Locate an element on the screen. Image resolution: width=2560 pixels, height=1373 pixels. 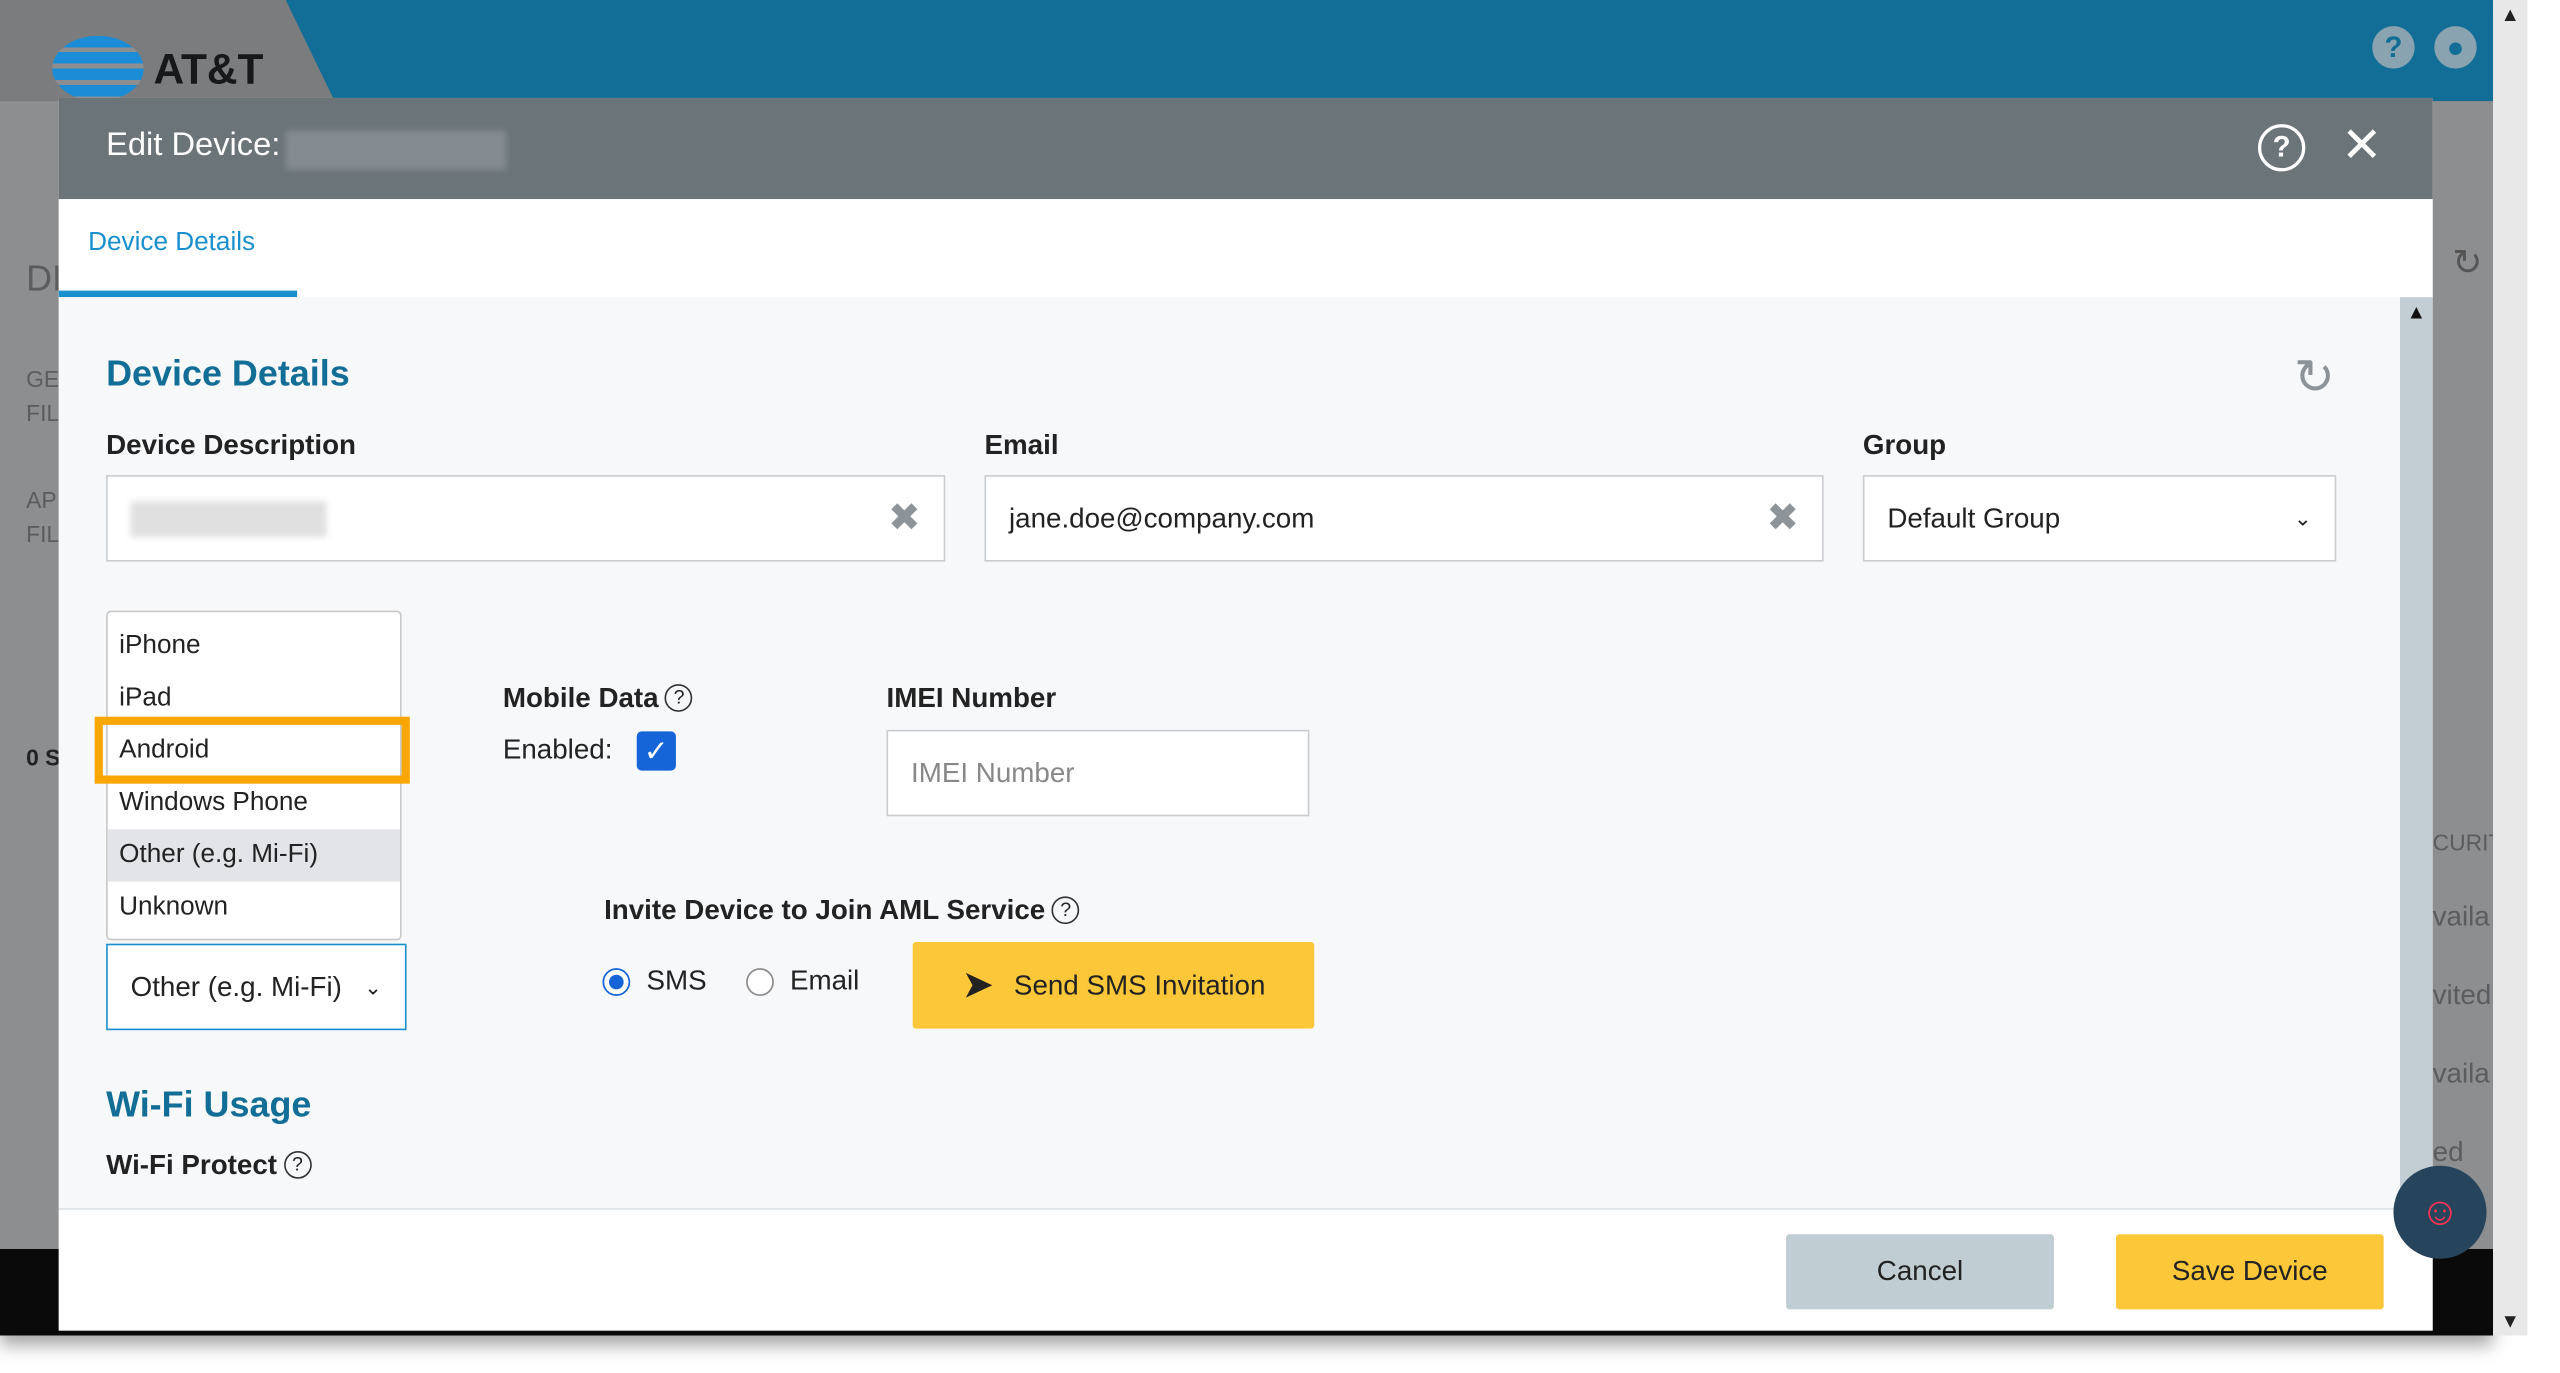
enabled-label: Enabled: is located at coordinates (557, 749).